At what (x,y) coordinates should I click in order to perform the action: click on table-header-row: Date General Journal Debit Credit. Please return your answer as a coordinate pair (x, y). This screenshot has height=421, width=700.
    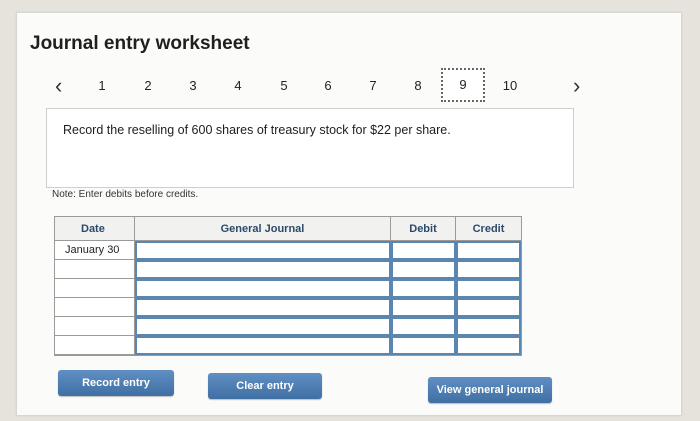
    Looking at the image, I should click on (288, 229).